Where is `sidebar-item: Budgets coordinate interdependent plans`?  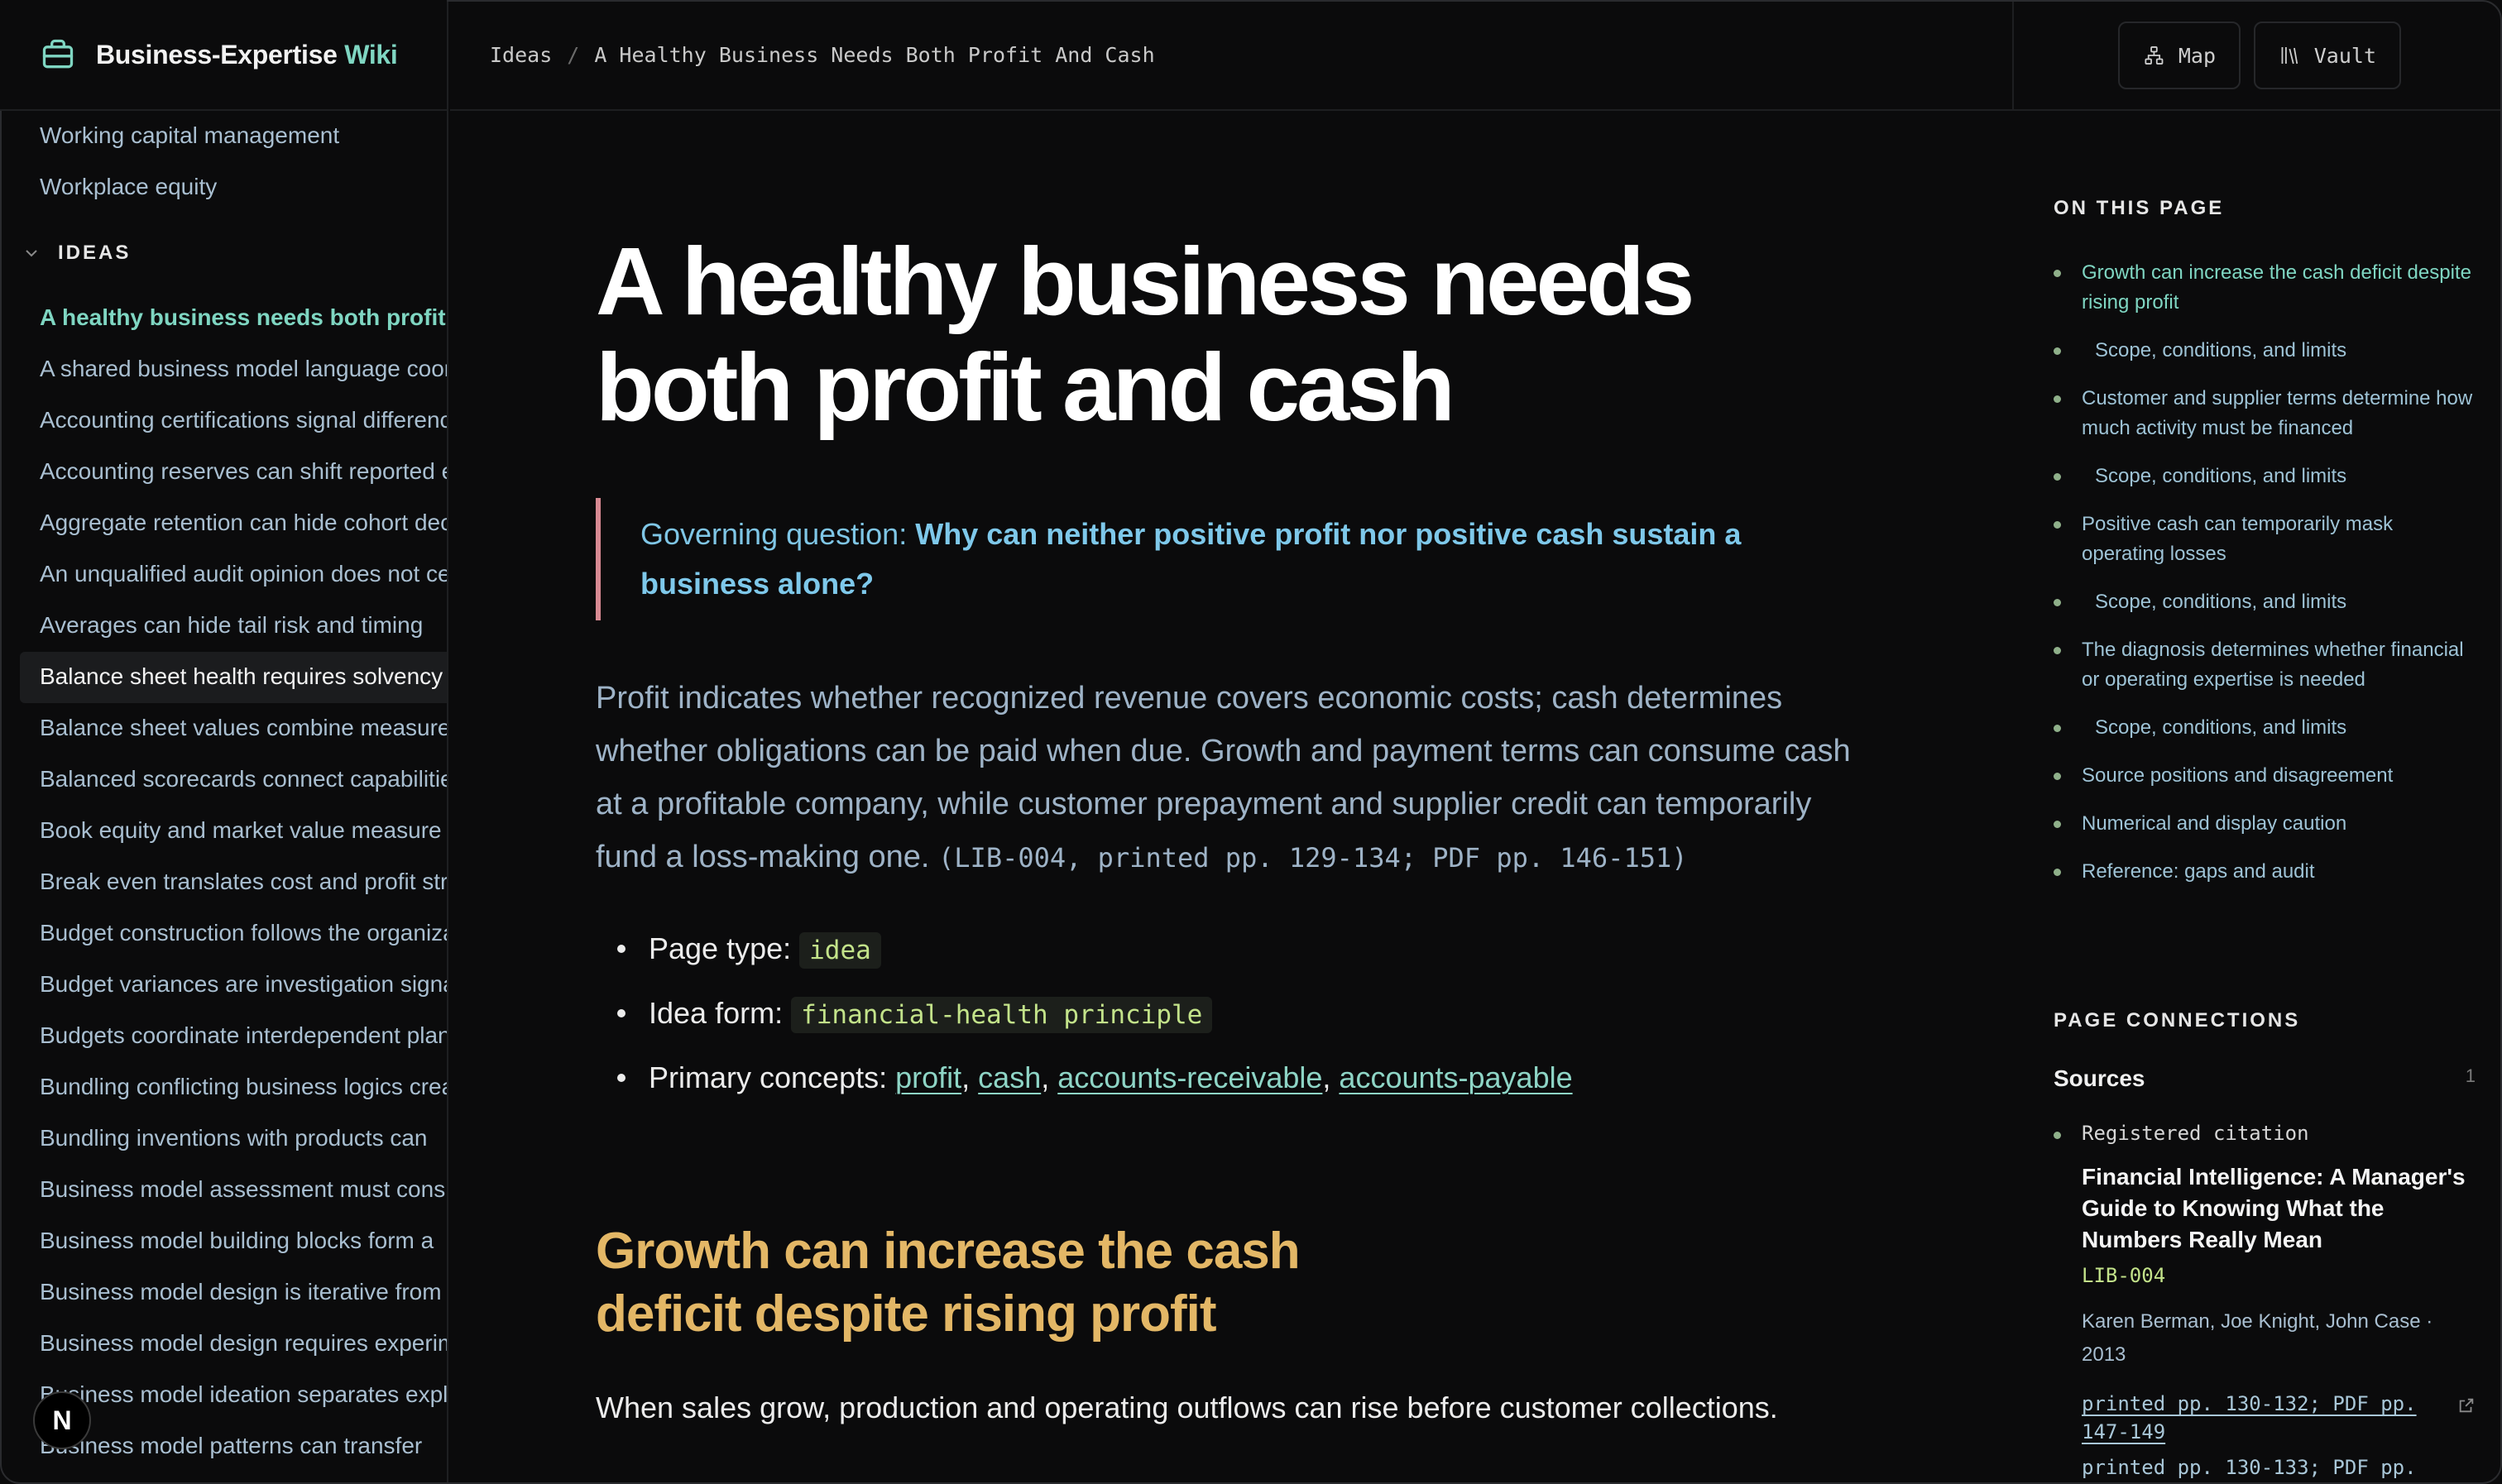 sidebar-item: Budgets coordinate interdependent plans is located at coordinates (223, 1036).